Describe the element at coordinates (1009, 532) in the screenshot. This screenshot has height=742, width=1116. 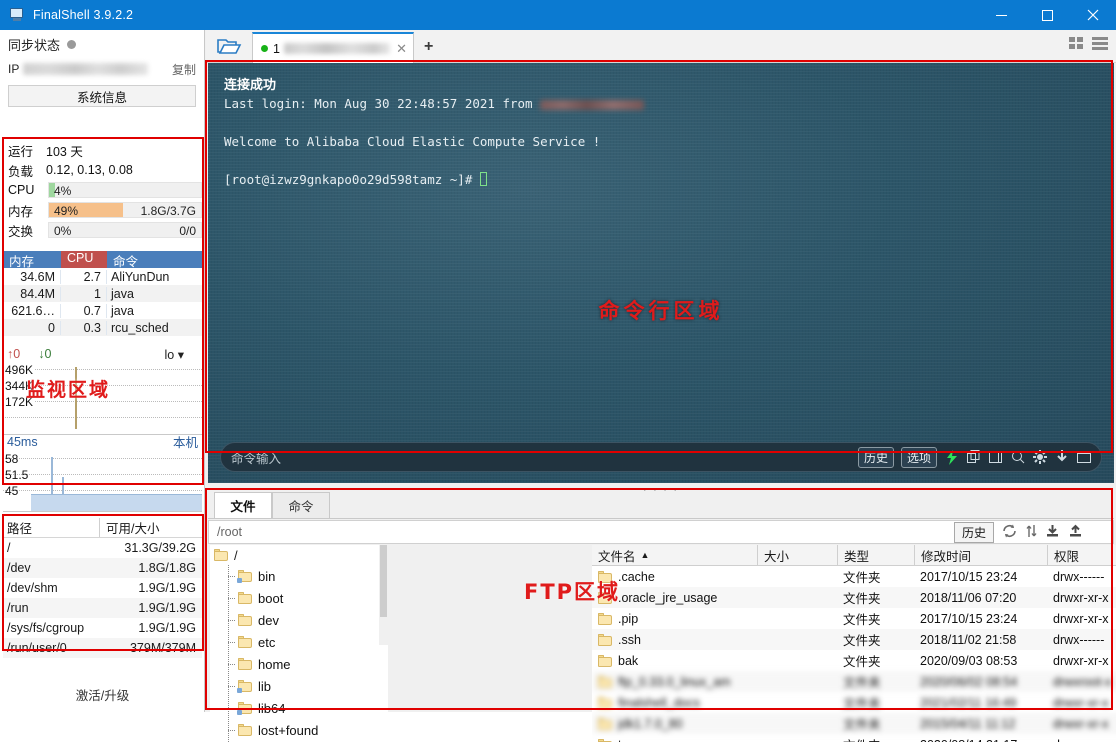
I see `refresh-icon` at that location.